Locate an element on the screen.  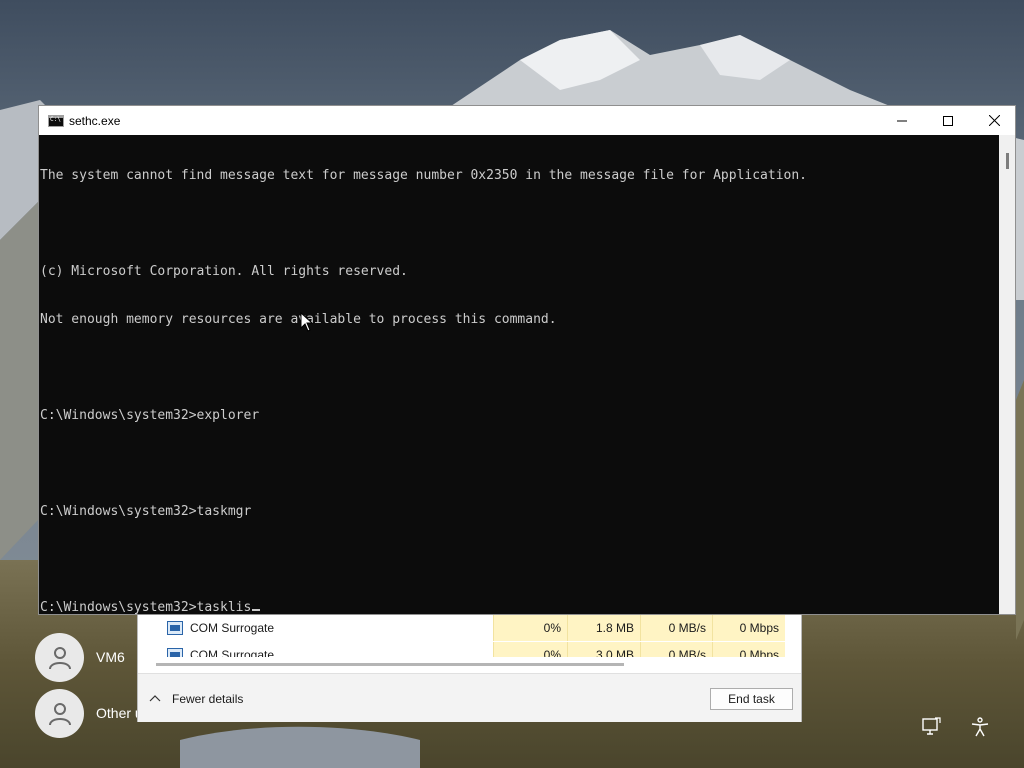
end-task-button: End task is located at coordinates (751, 699).